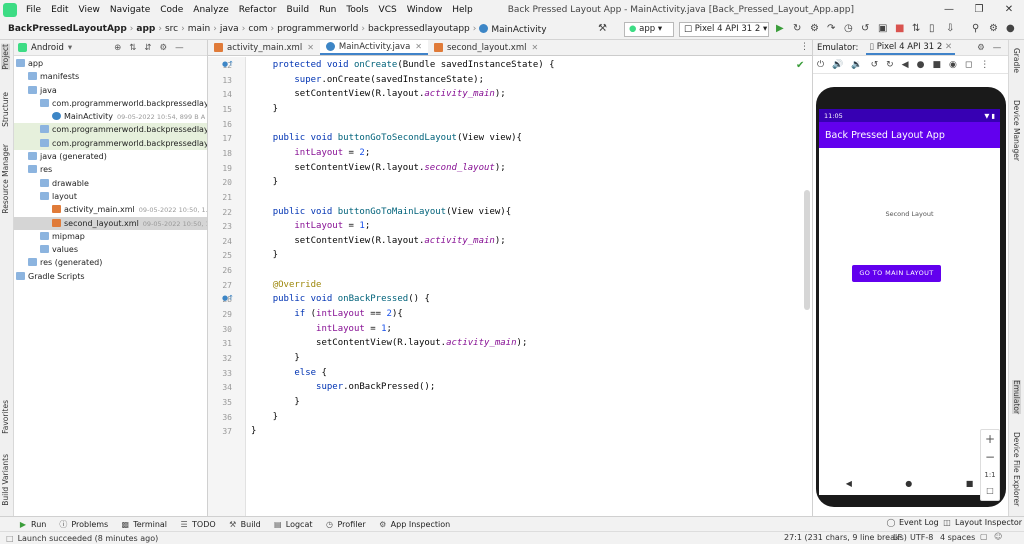 The width and height of the screenshot is (1024, 544). Describe the element at coordinates (896, 273) in the screenshot. I see `go-to-main-layout-button: GO TO MAIN LAYOUT` at that location.